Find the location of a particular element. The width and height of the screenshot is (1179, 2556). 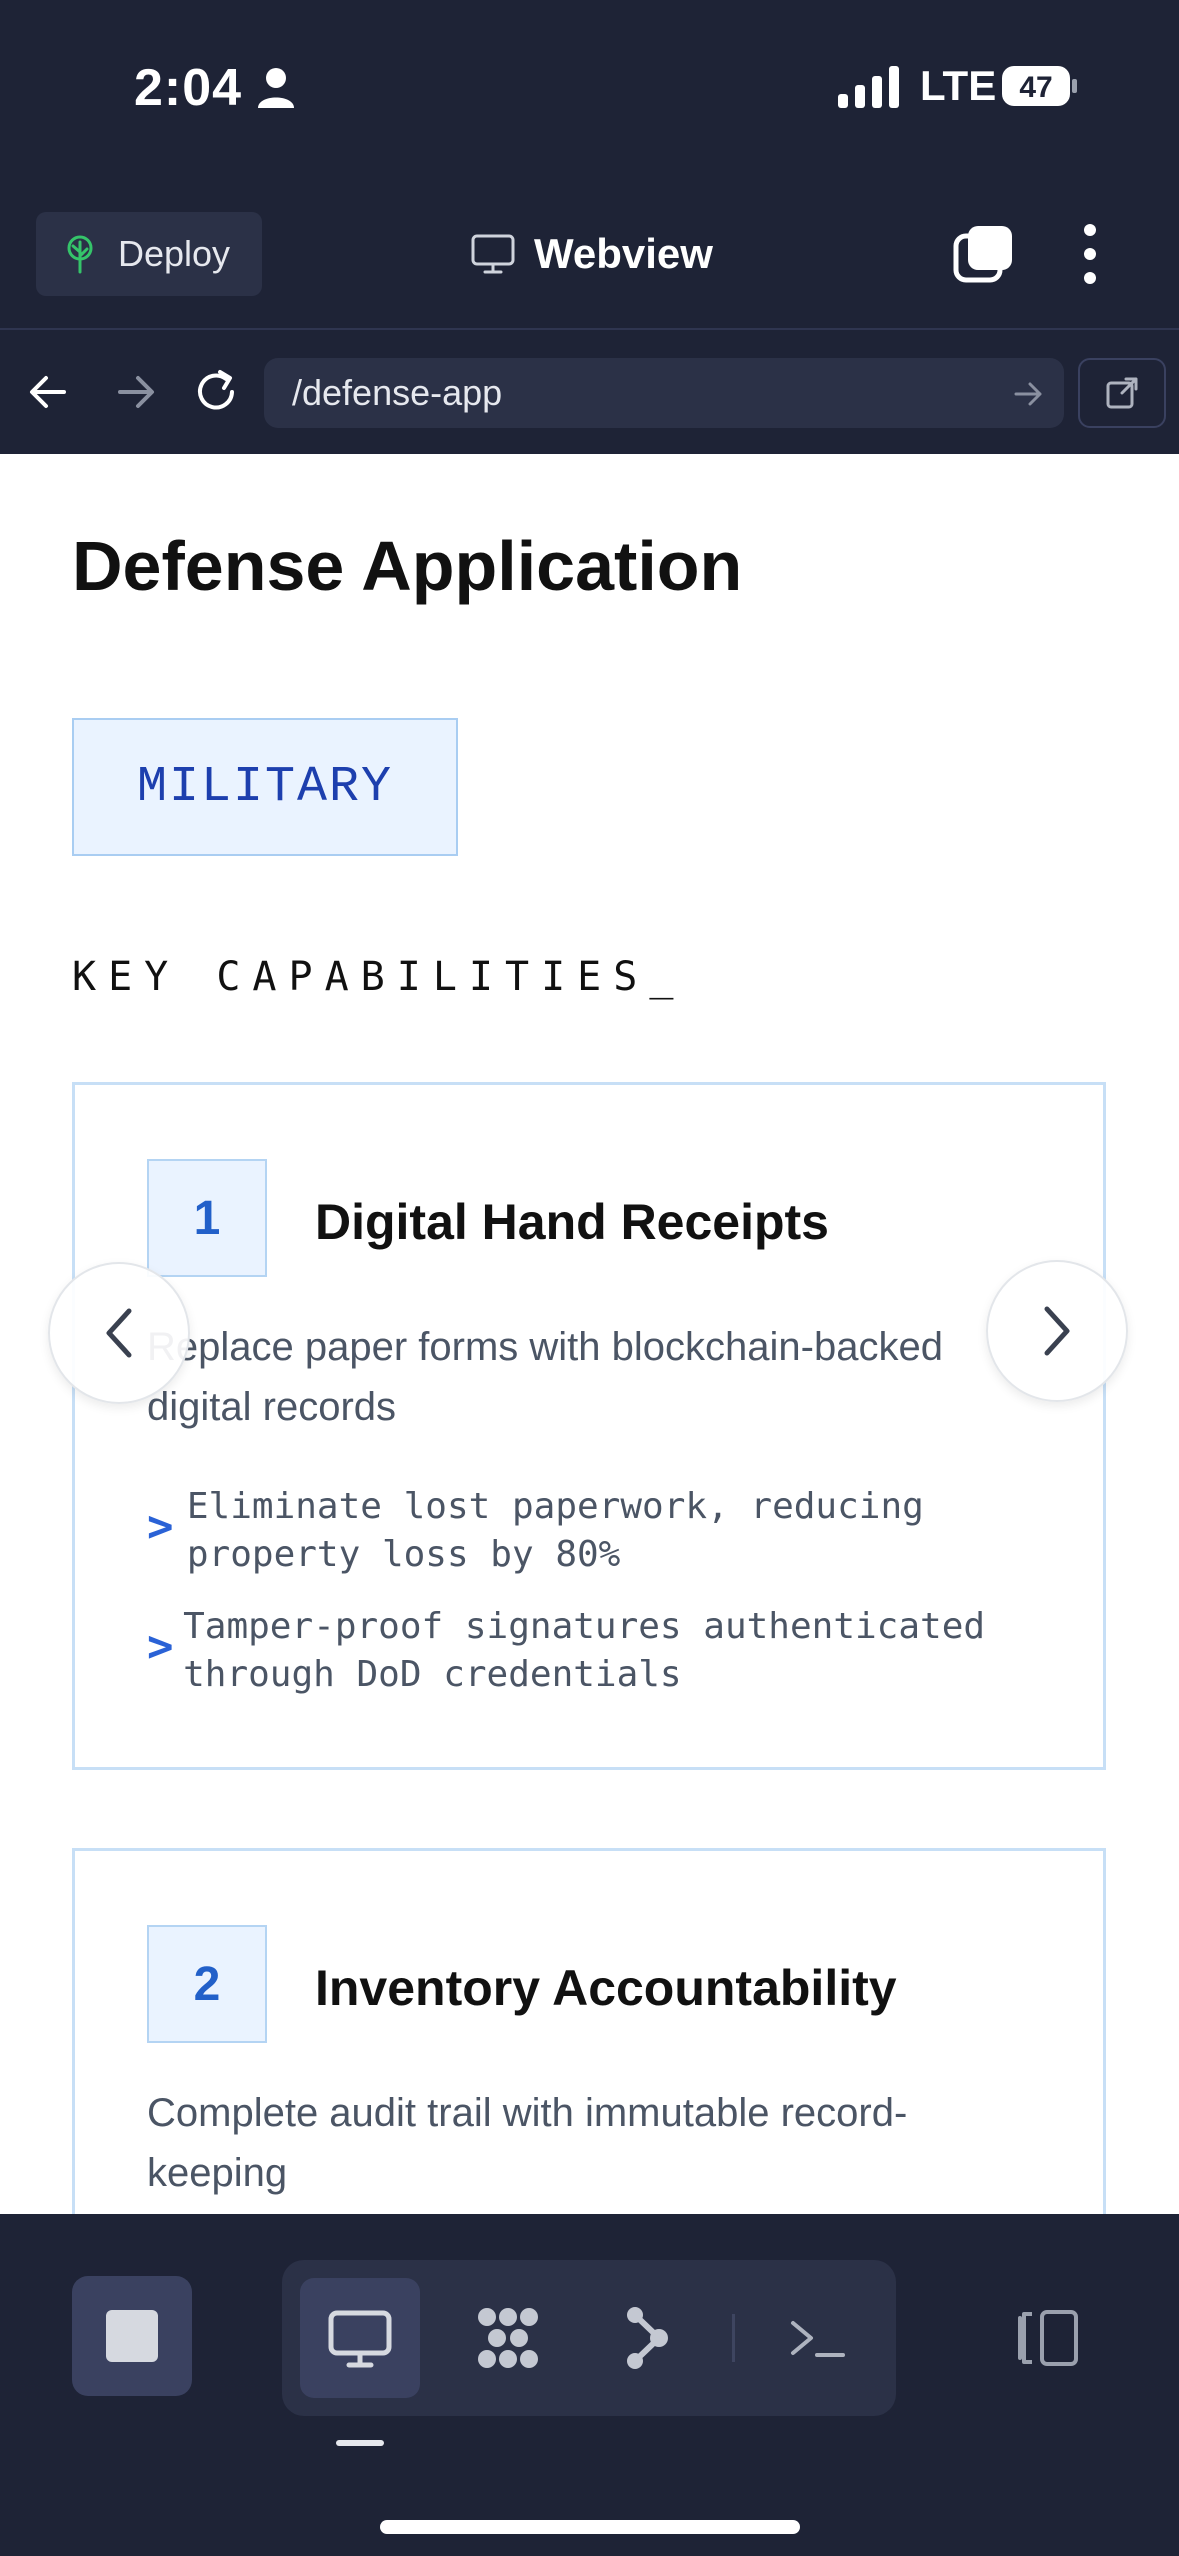

url-text: /defense-app is located at coordinates (397, 392).